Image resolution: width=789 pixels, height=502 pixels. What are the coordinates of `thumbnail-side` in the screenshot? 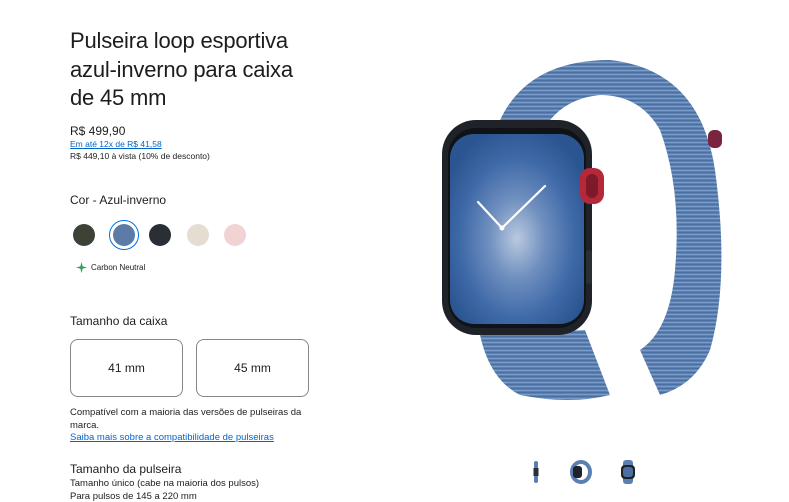 It's located at (536, 472).